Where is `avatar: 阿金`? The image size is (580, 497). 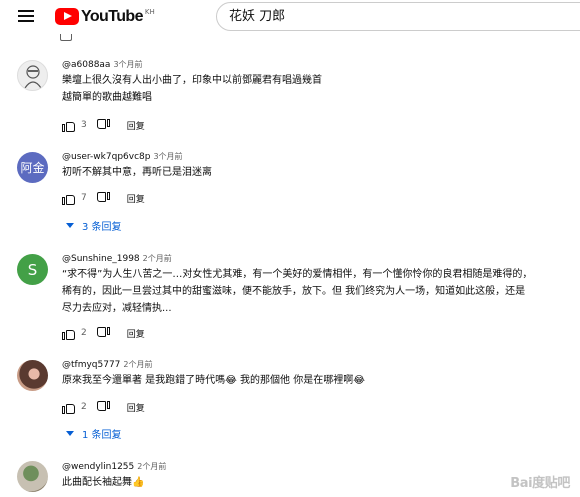 avatar: 阿金 is located at coordinates (32, 167).